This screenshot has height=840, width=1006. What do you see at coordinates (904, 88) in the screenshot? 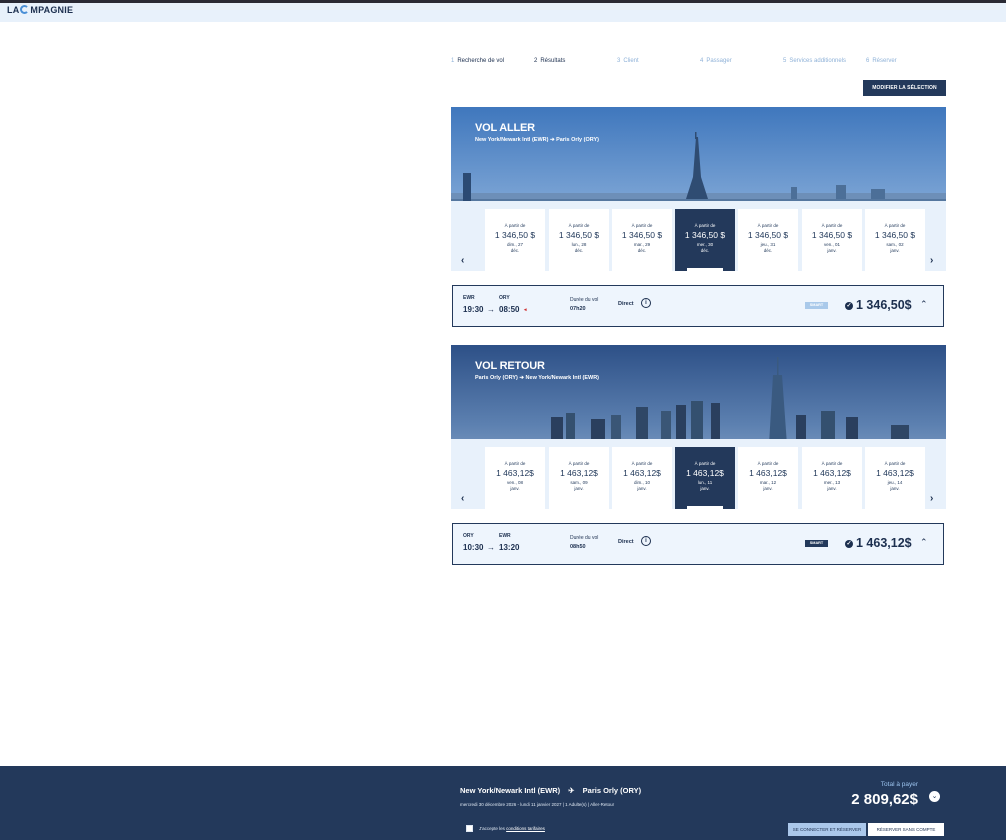
I see `modify-selection-button: MODIFIER LA SÉLECTION` at bounding box center [904, 88].